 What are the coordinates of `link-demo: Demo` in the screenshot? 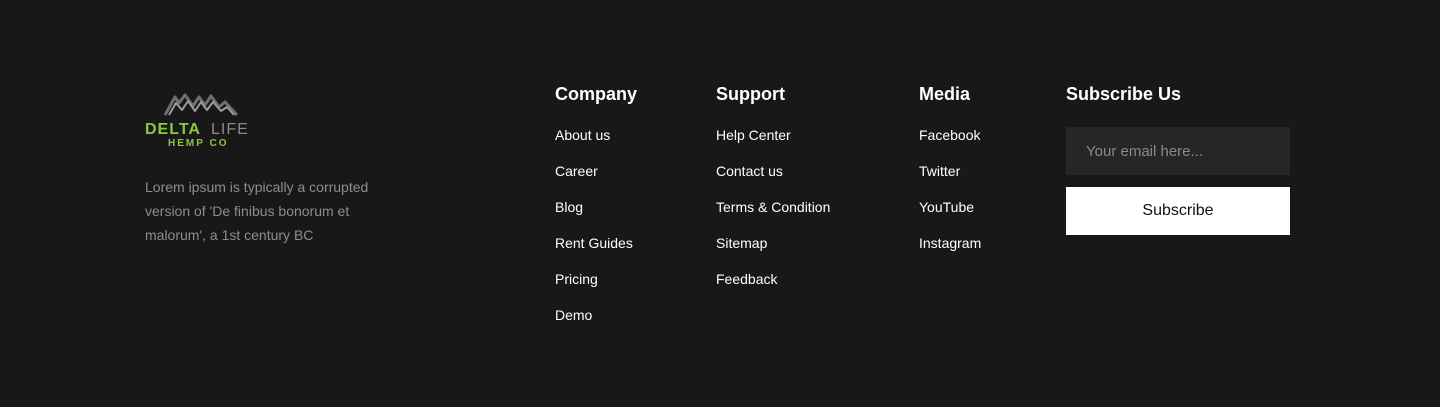 It's located at (596, 324).